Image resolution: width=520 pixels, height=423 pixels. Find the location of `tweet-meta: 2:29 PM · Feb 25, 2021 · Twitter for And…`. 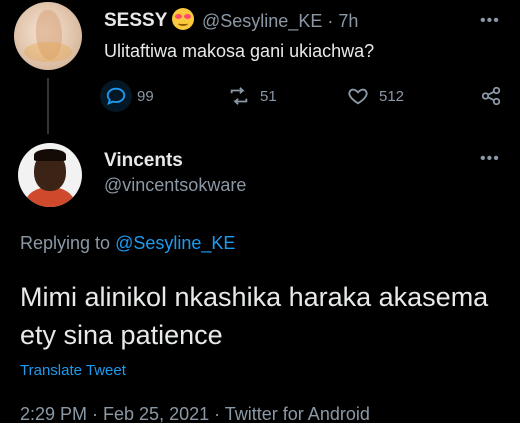

tweet-meta: 2:29 PM · Feb 25, 2021 · Twitter for And… is located at coordinates (195, 413).